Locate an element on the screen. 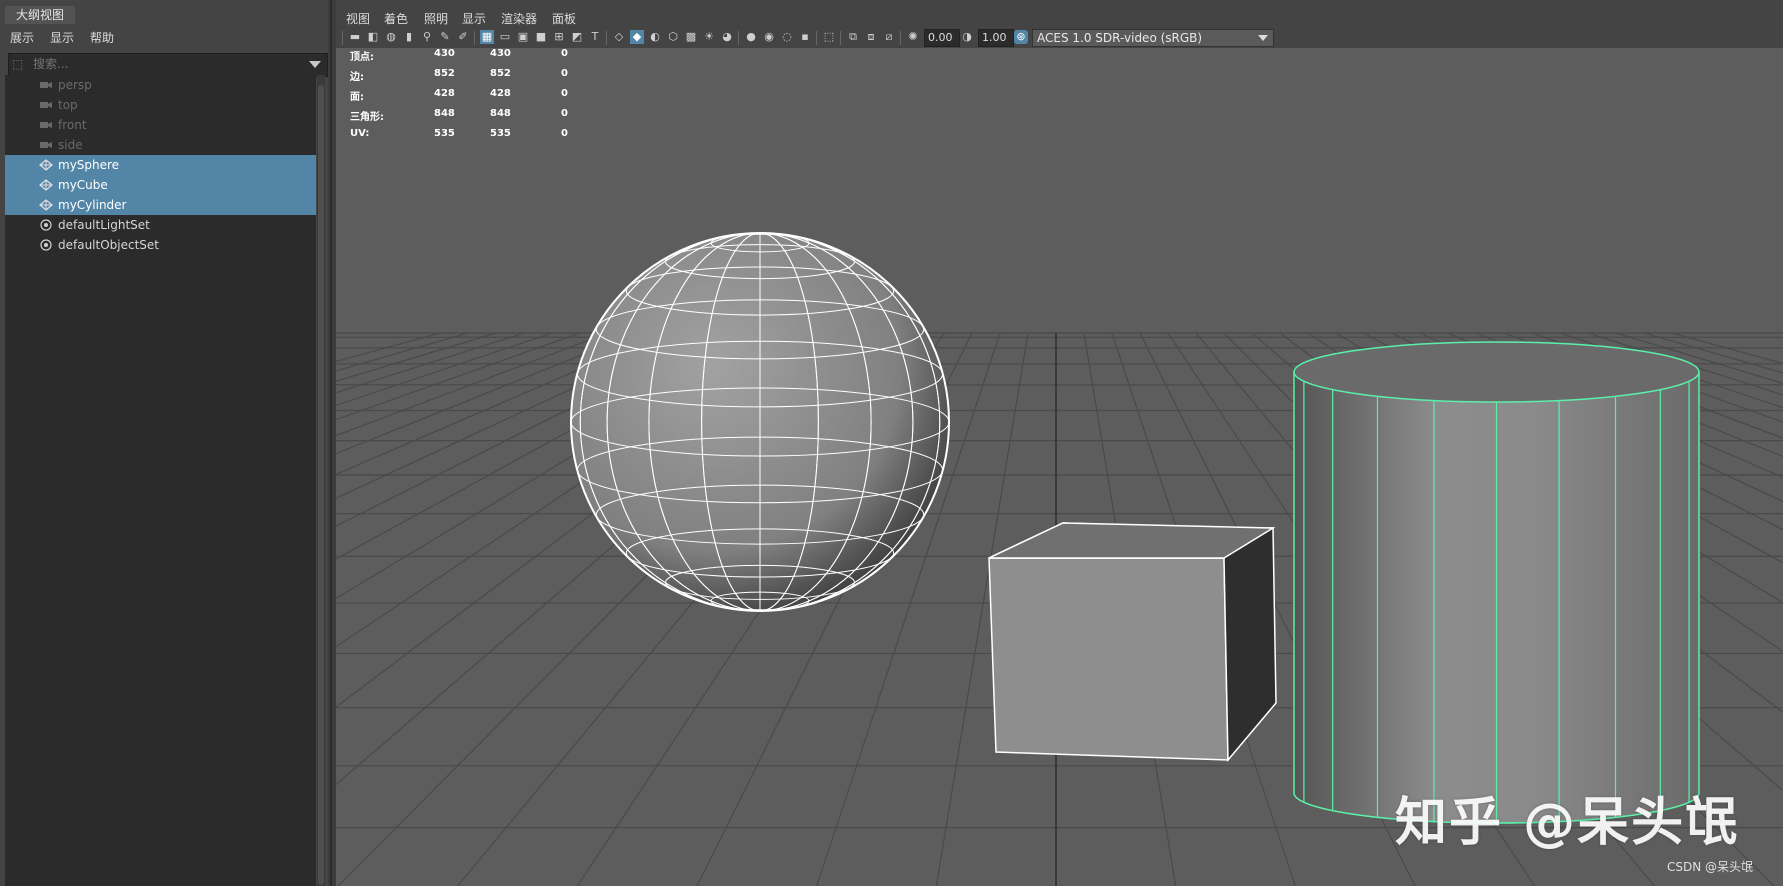 Image resolution: width=1783 pixels, height=886 pixels. viewport-menu-show: 显示 is located at coordinates (474, 18).